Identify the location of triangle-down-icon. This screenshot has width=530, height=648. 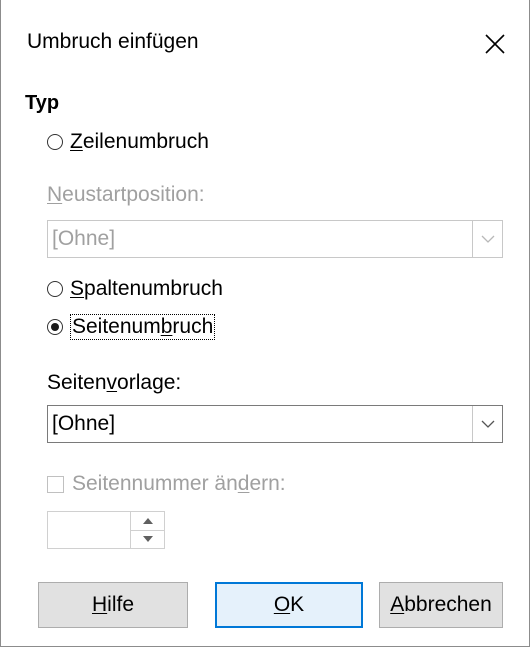
(147, 539).